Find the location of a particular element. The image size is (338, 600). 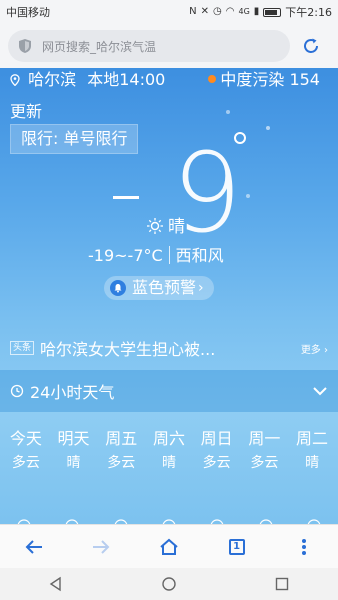

temperature-range: -19~-7°C is located at coordinates (125, 255).